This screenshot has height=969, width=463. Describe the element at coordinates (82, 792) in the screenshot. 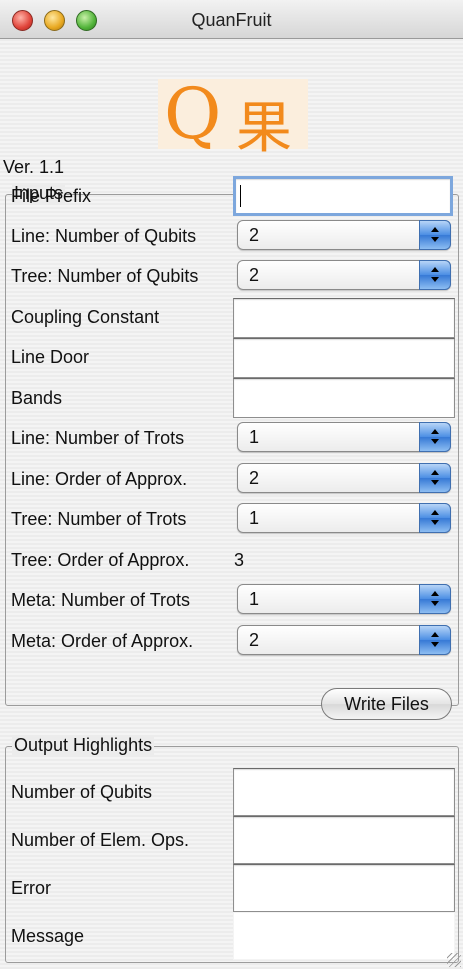

I see `num-qubits-label: Number of Qubits` at that location.